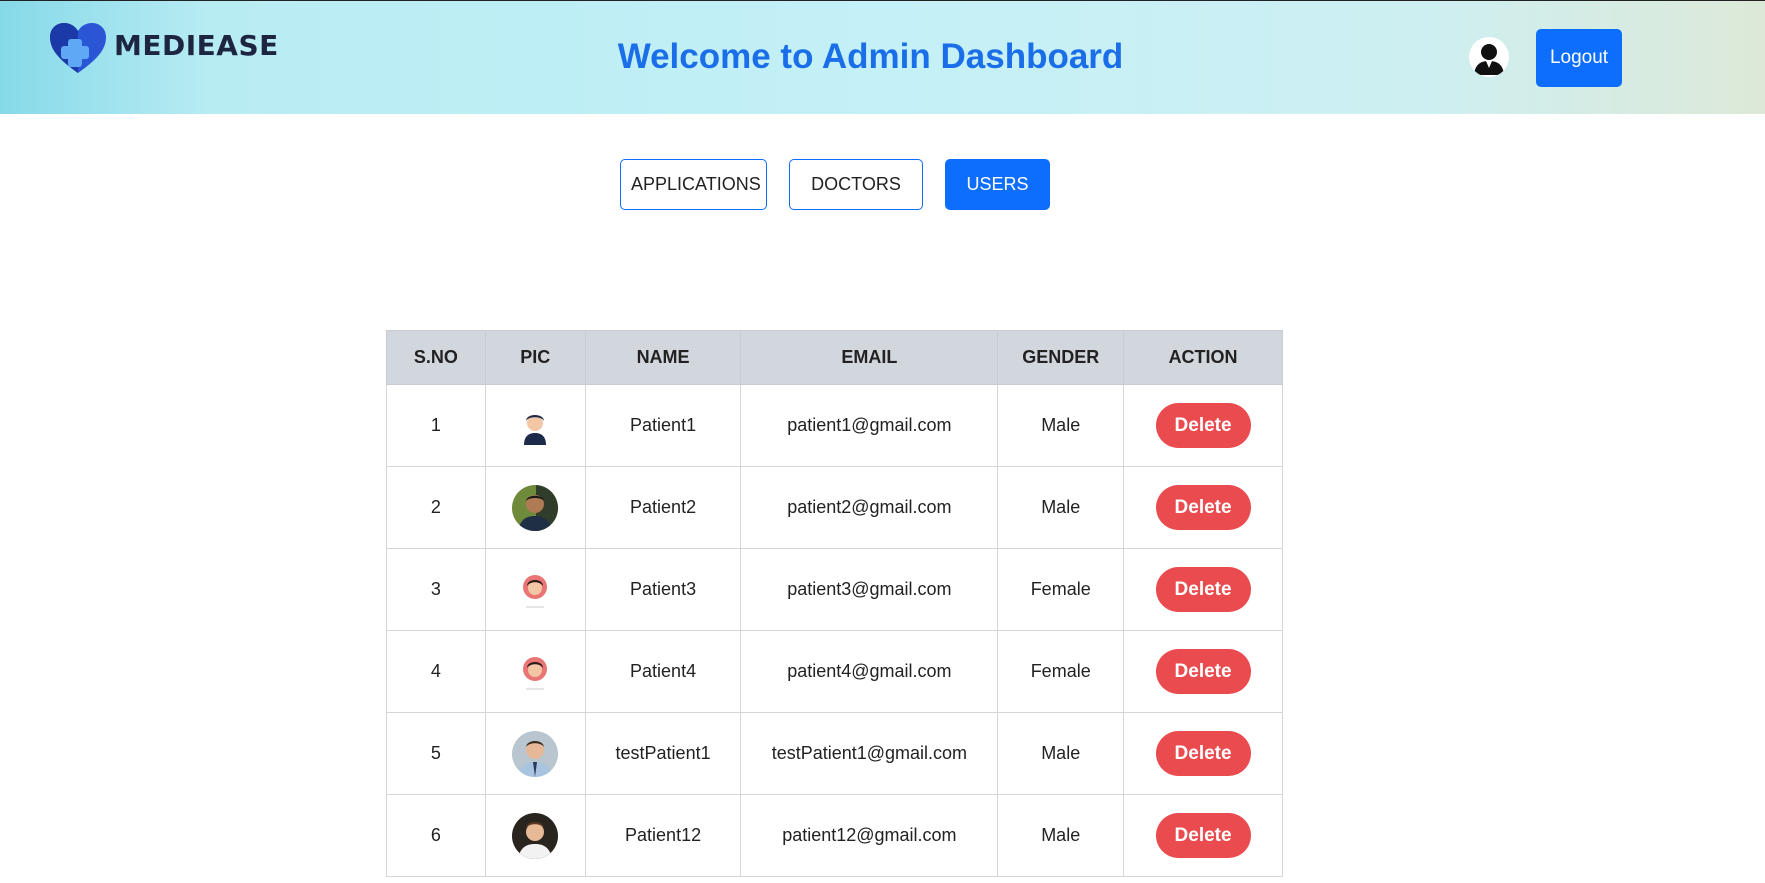  I want to click on cartoon-man-avatar-icon, so click(535, 425).